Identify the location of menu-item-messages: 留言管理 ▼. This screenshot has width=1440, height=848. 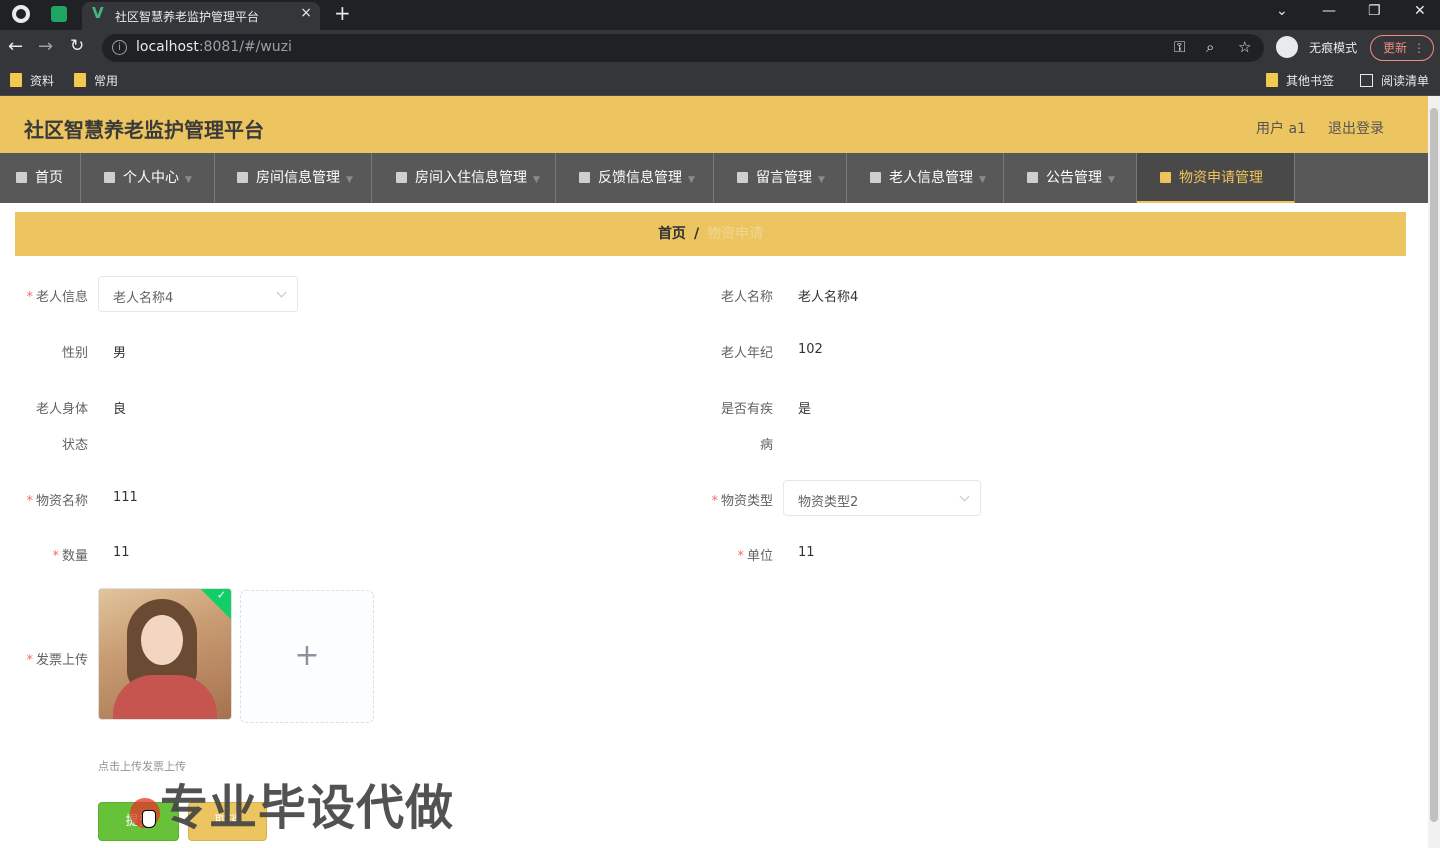
(780, 178).